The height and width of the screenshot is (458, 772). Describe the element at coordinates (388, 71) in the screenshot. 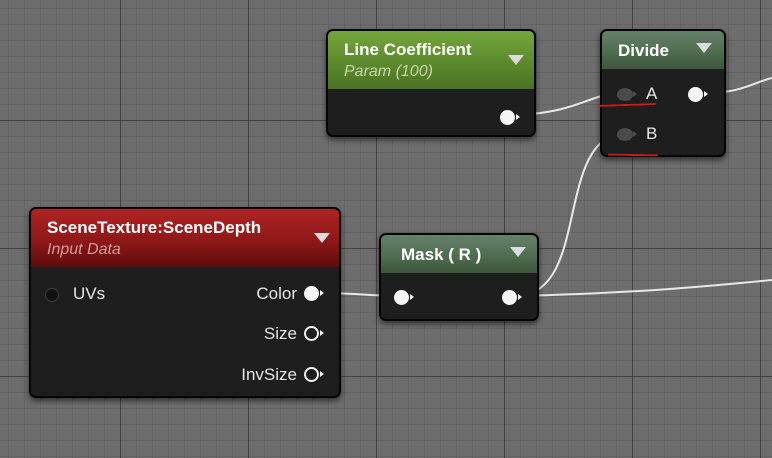

I see `node-subtitle: Param (100)` at that location.